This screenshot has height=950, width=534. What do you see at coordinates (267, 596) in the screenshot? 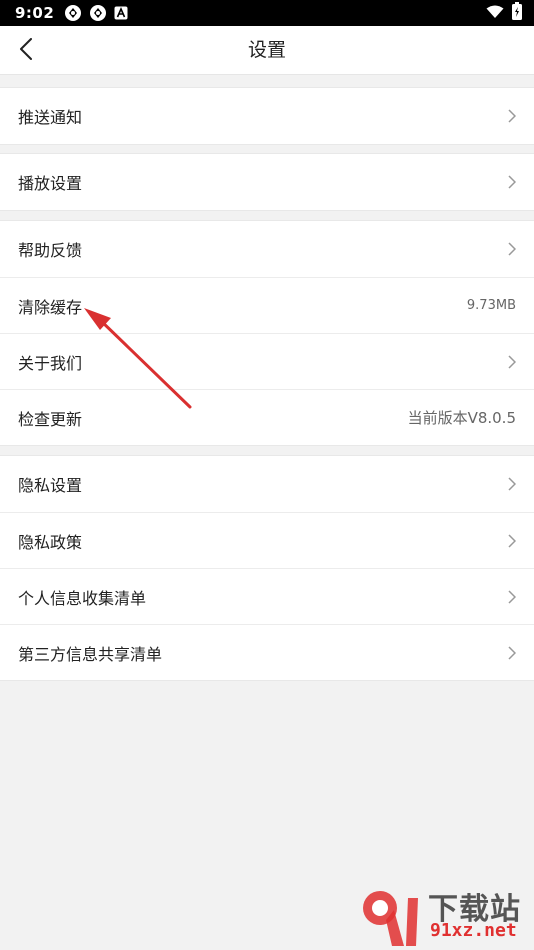
I see `settings-row-personal-info-list: 个人信息收集清单` at bounding box center [267, 596].